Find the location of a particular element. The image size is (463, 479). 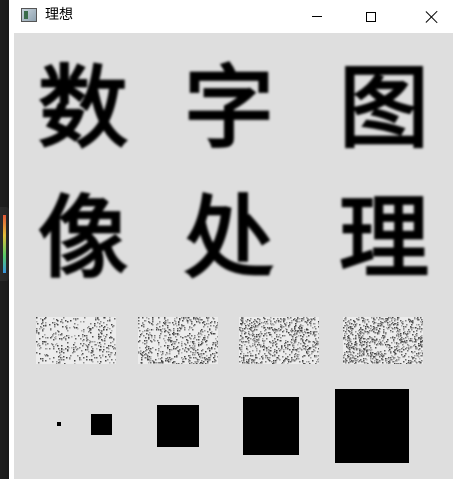

minimize-button is located at coordinates (317, 16).